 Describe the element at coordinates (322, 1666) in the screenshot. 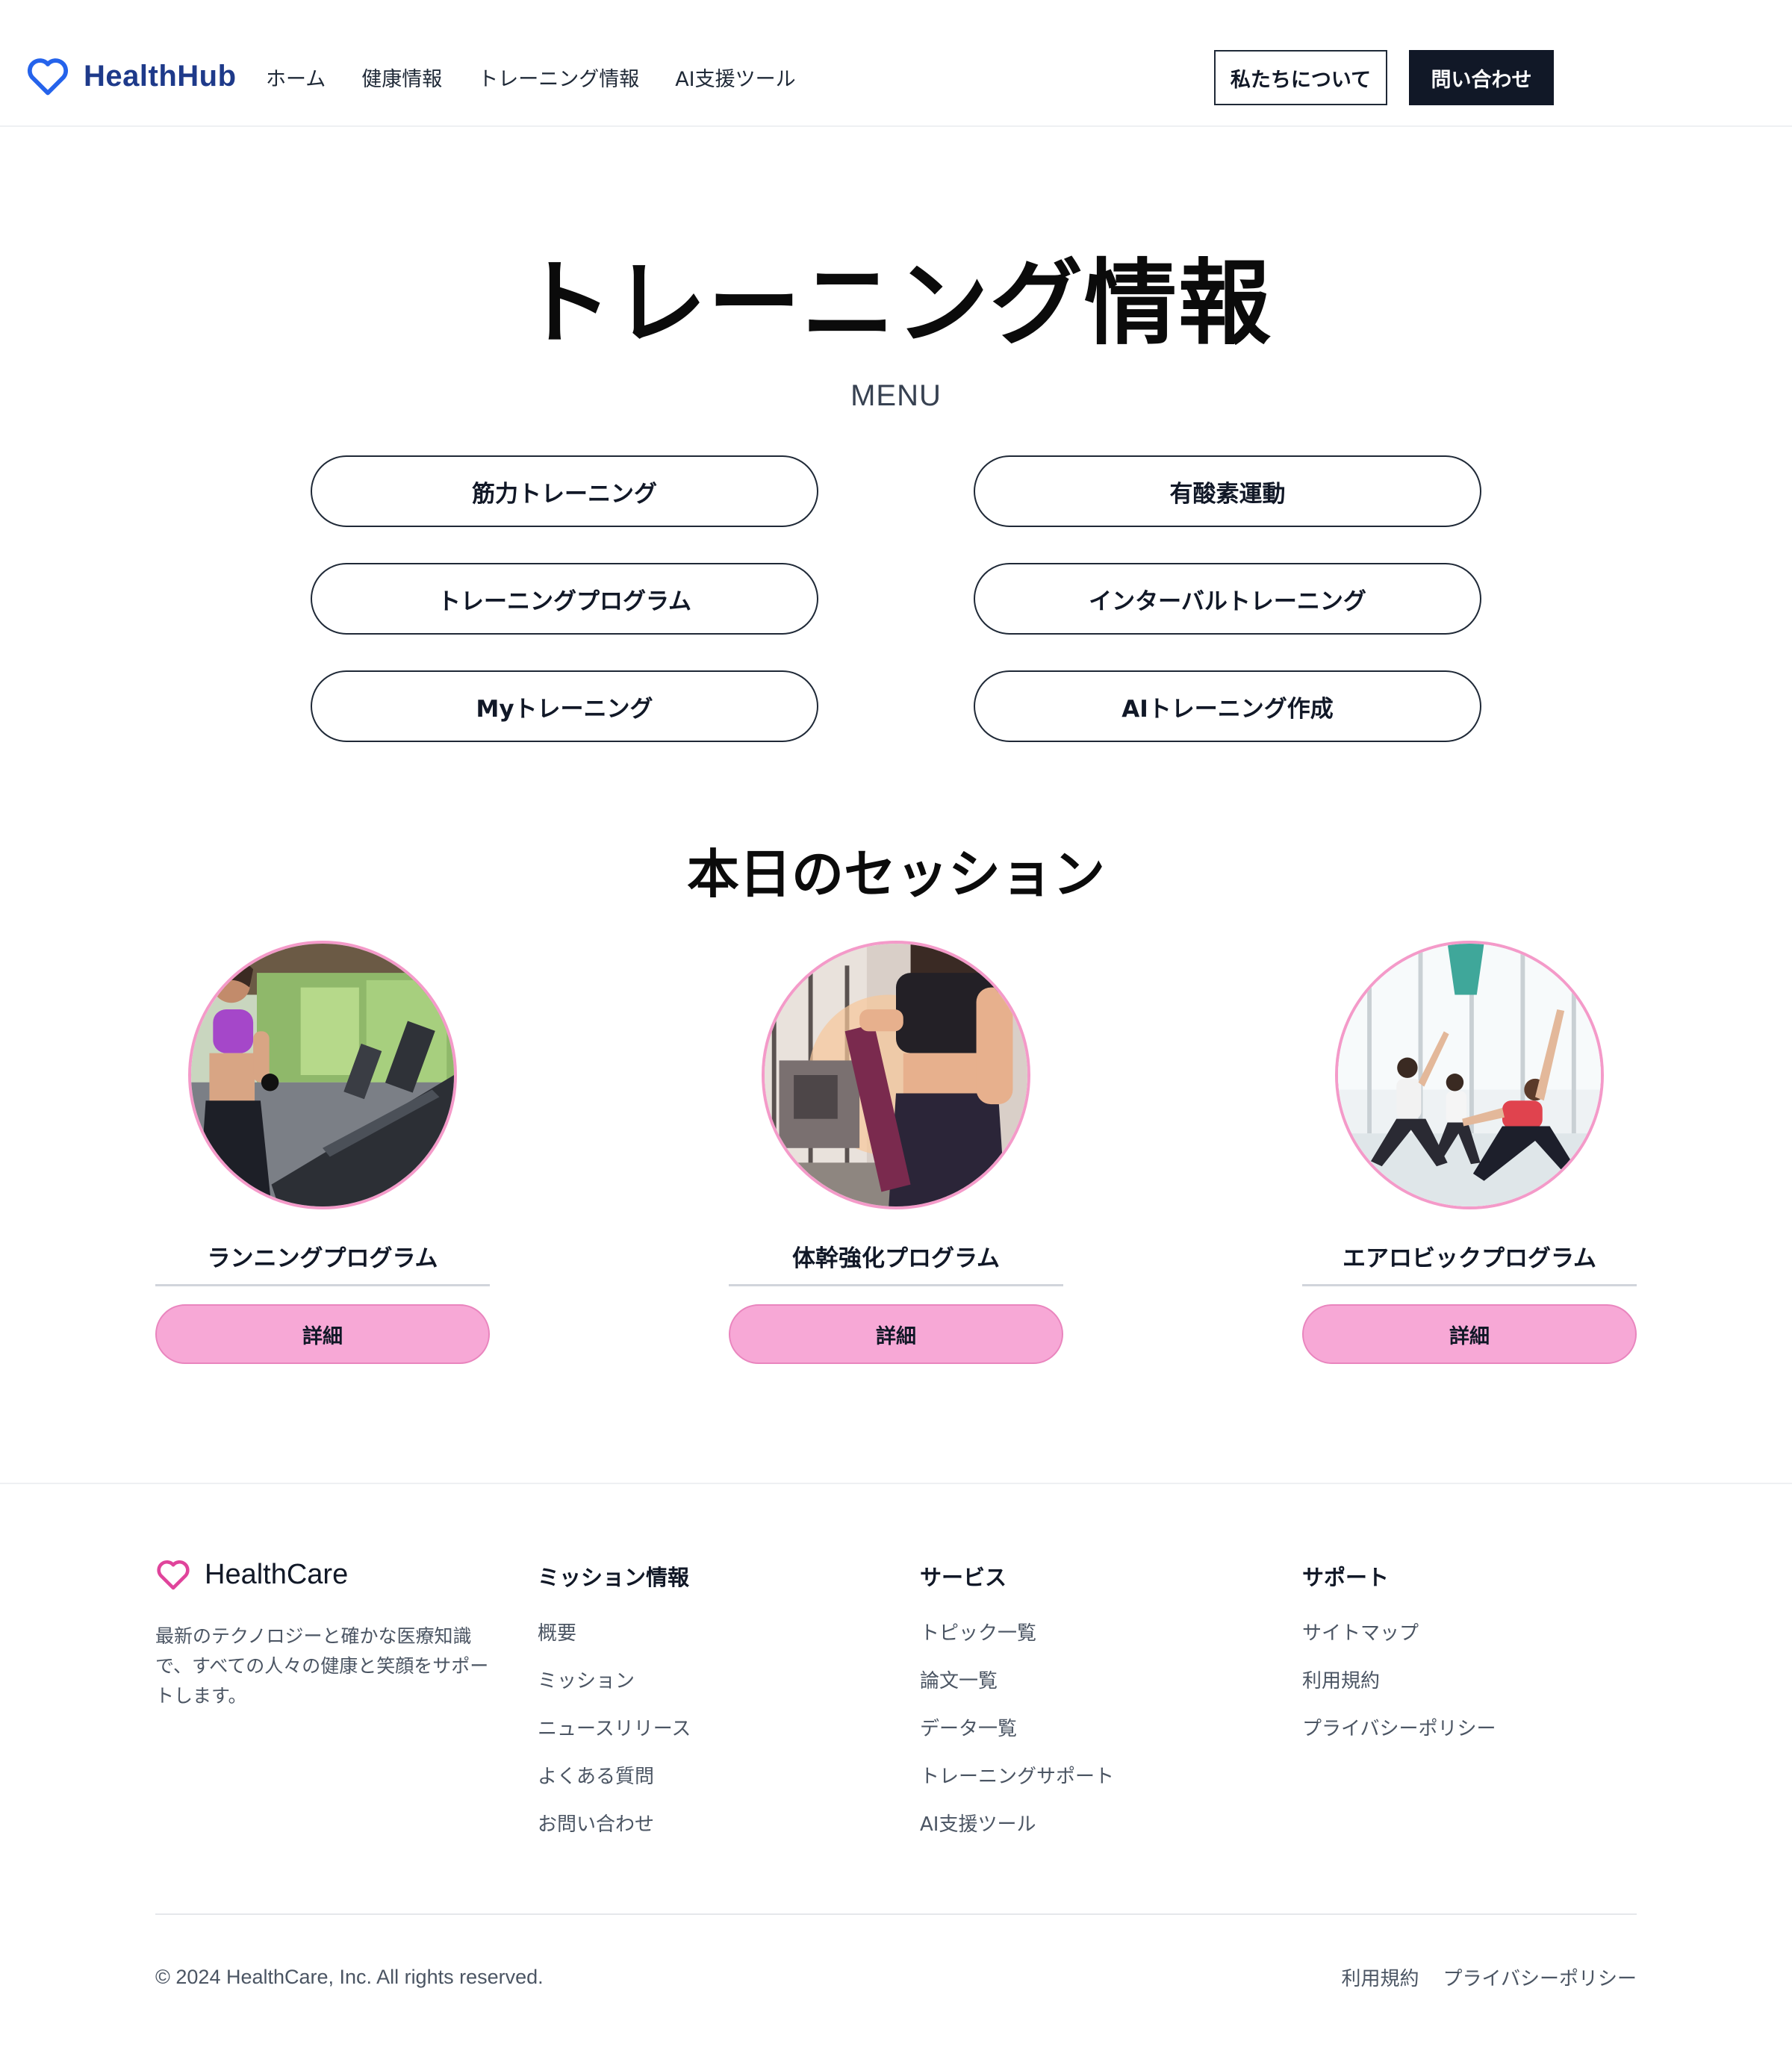

I see `footer-description: 最新のテクノロジーと確かな医療知識で、すべての人々の健康と笑顔をサポートします。` at that location.